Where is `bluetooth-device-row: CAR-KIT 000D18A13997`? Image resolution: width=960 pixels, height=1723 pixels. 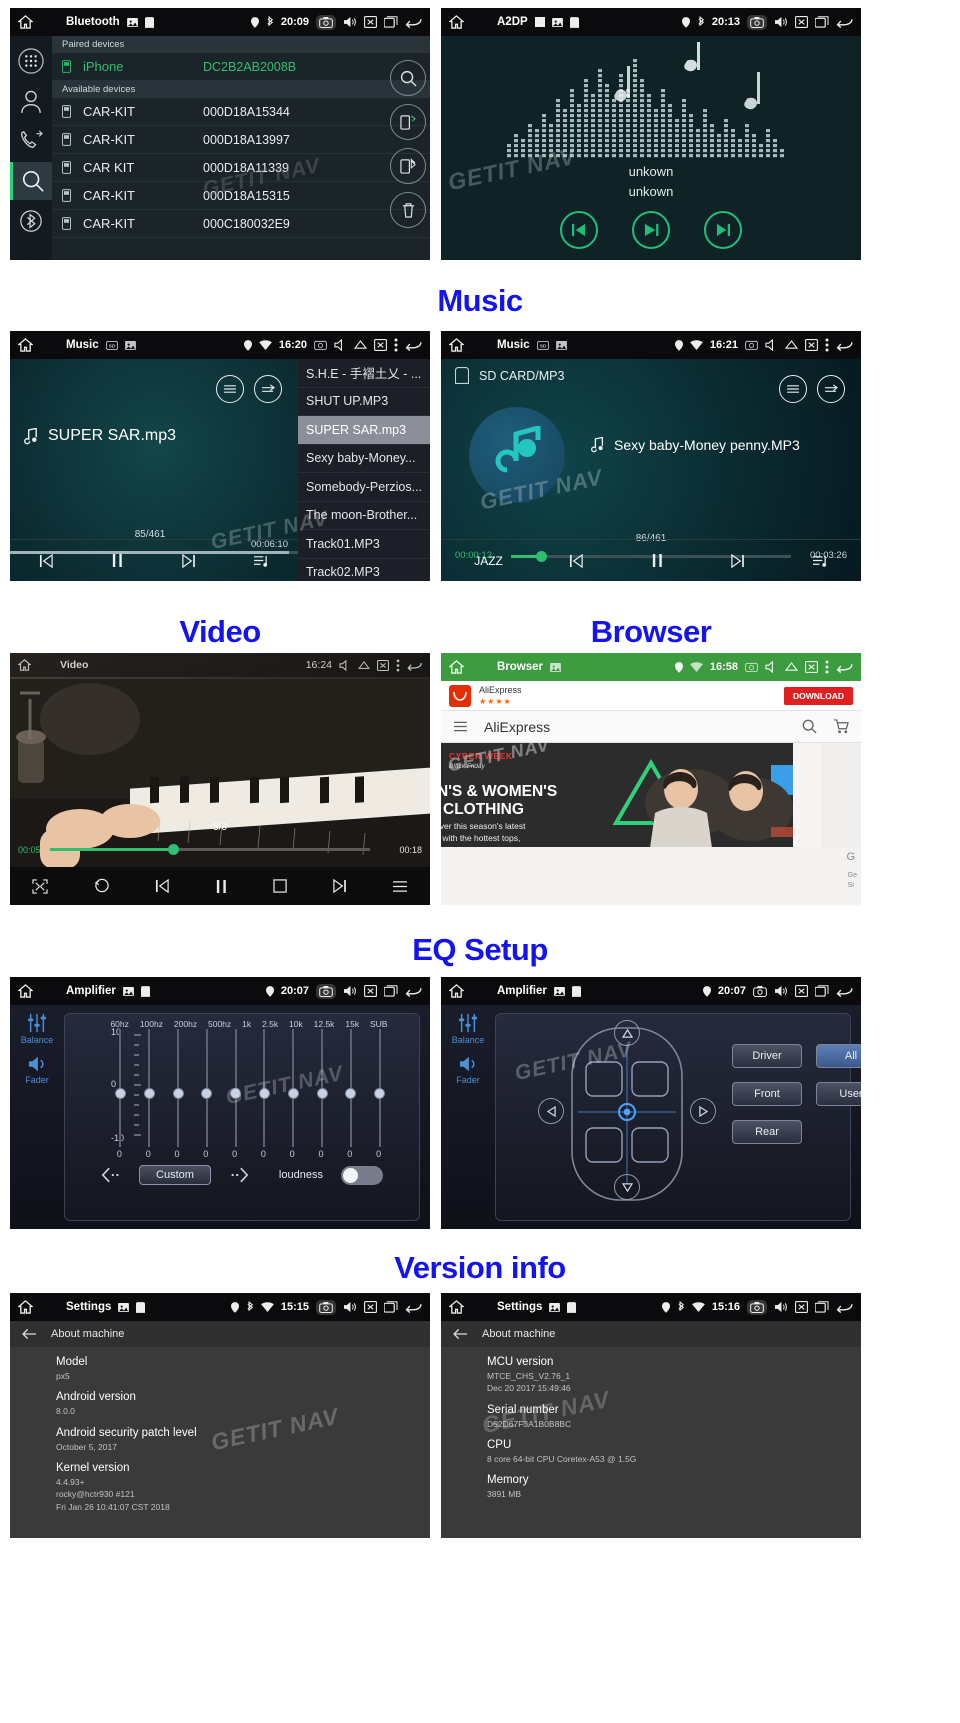 bluetooth-device-row: CAR-KIT 000D18A13997 is located at coordinates (241, 140).